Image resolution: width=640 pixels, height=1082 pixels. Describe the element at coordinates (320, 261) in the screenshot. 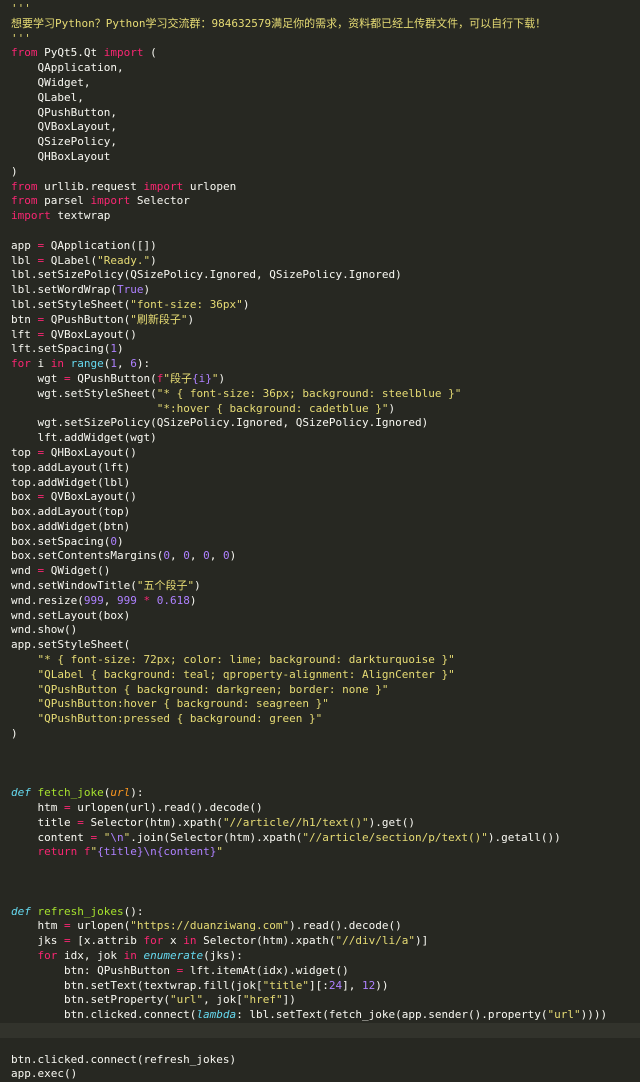

I see `code-line: lbl = QLabel("Ready.")` at that location.